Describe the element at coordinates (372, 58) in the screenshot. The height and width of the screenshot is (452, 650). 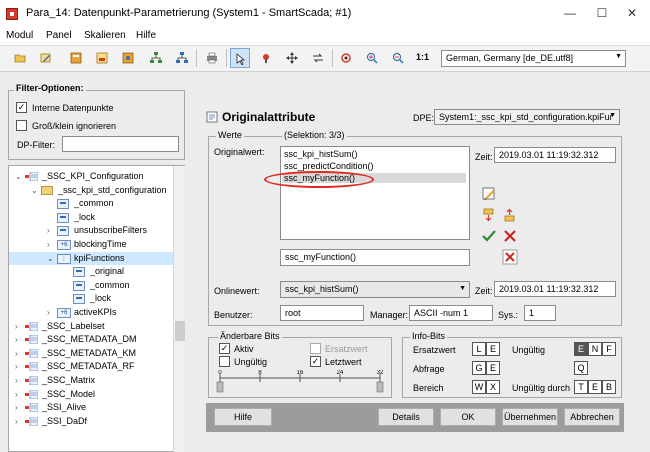
I see `zoom-in-icon` at that location.